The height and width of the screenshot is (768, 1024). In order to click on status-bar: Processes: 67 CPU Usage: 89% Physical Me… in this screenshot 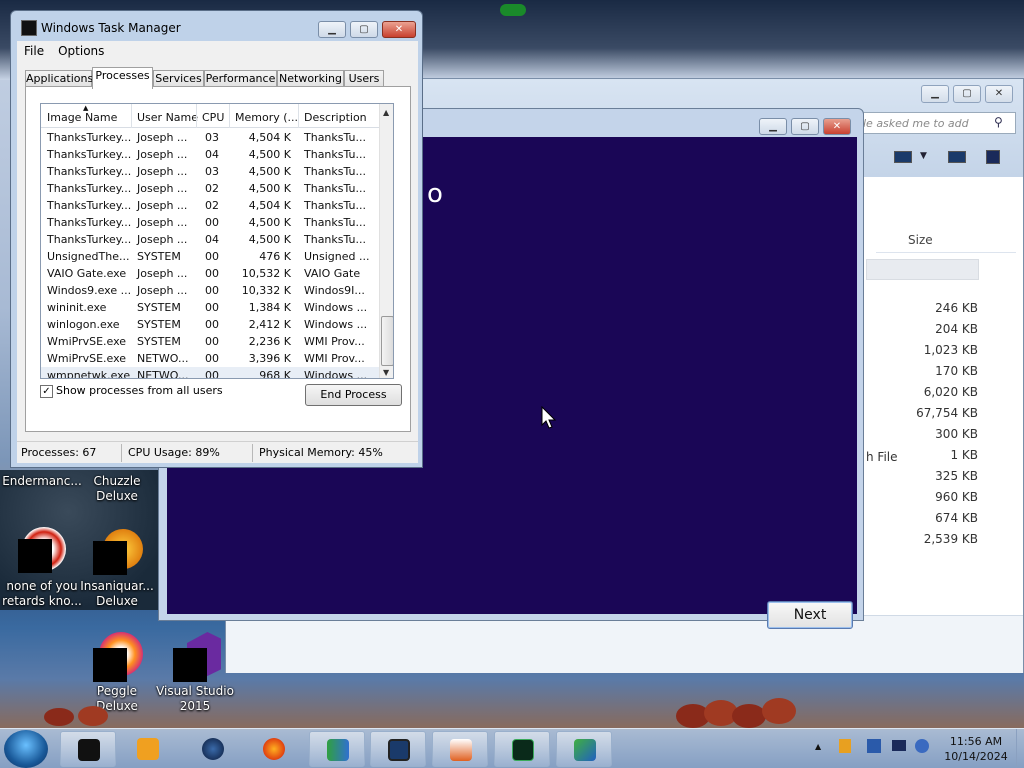, I will do `click(217, 452)`.